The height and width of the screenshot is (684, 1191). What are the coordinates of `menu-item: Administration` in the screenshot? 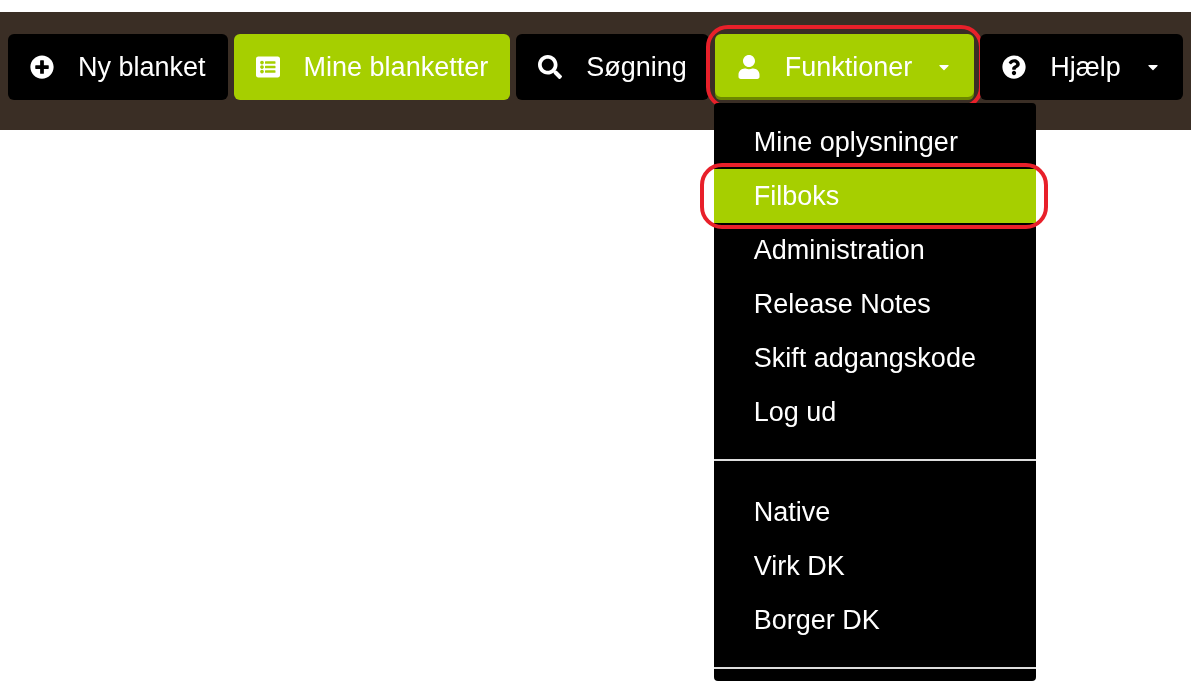 It's located at (874, 250).